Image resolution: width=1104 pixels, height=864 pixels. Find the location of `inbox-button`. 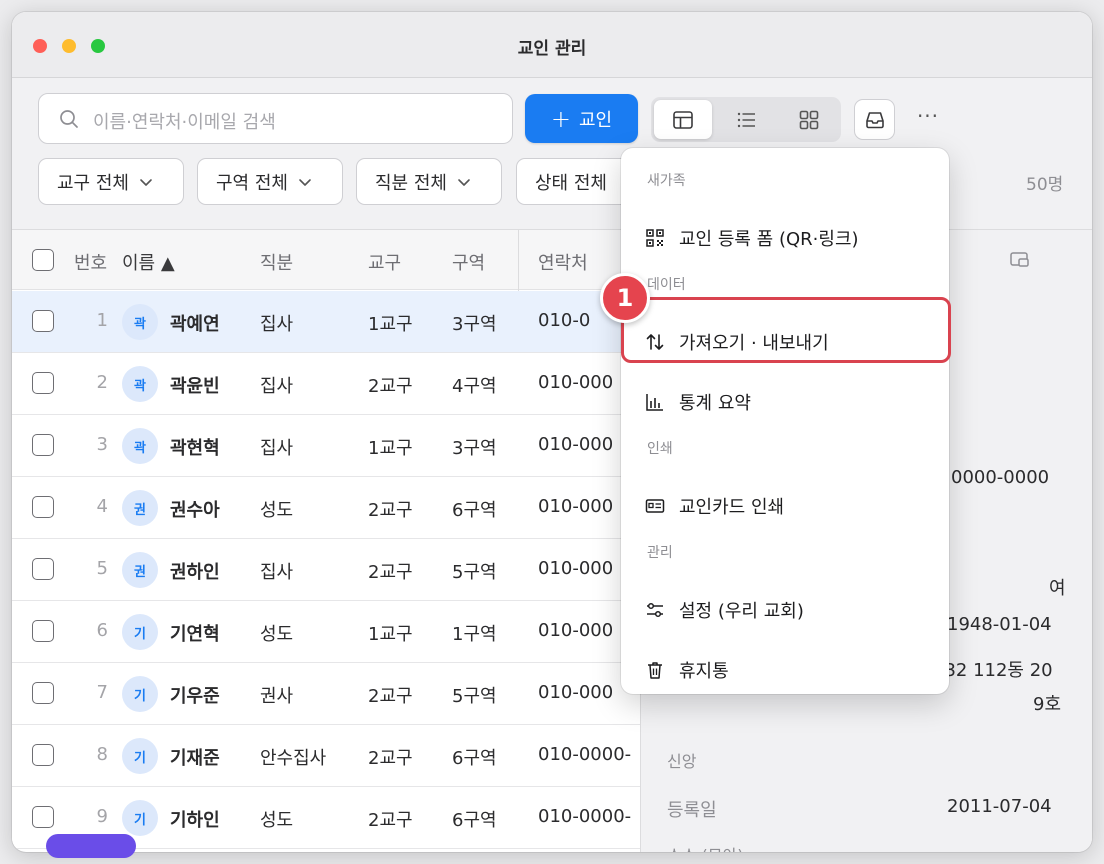

inbox-button is located at coordinates (874, 119).